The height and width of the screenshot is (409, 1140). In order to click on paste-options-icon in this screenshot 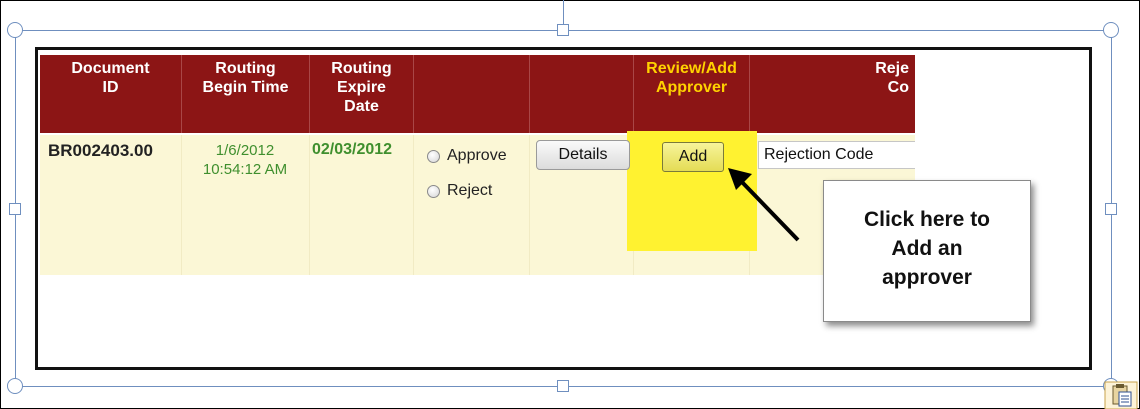, I will do `click(1121, 395)`.